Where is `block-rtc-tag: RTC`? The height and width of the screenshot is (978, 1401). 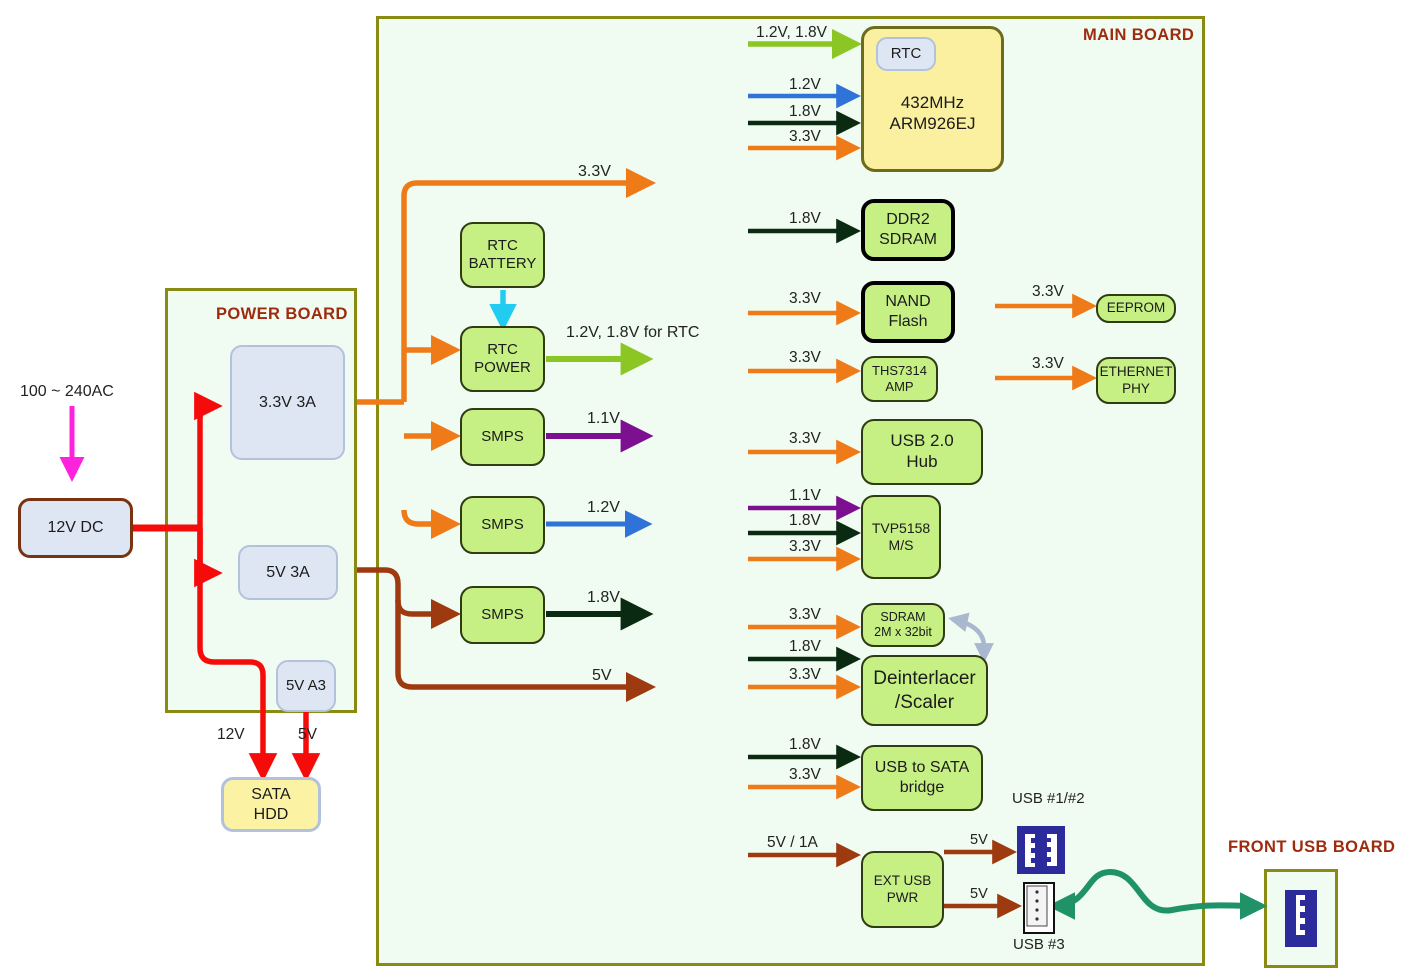 block-rtc-tag: RTC is located at coordinates (906, 54).